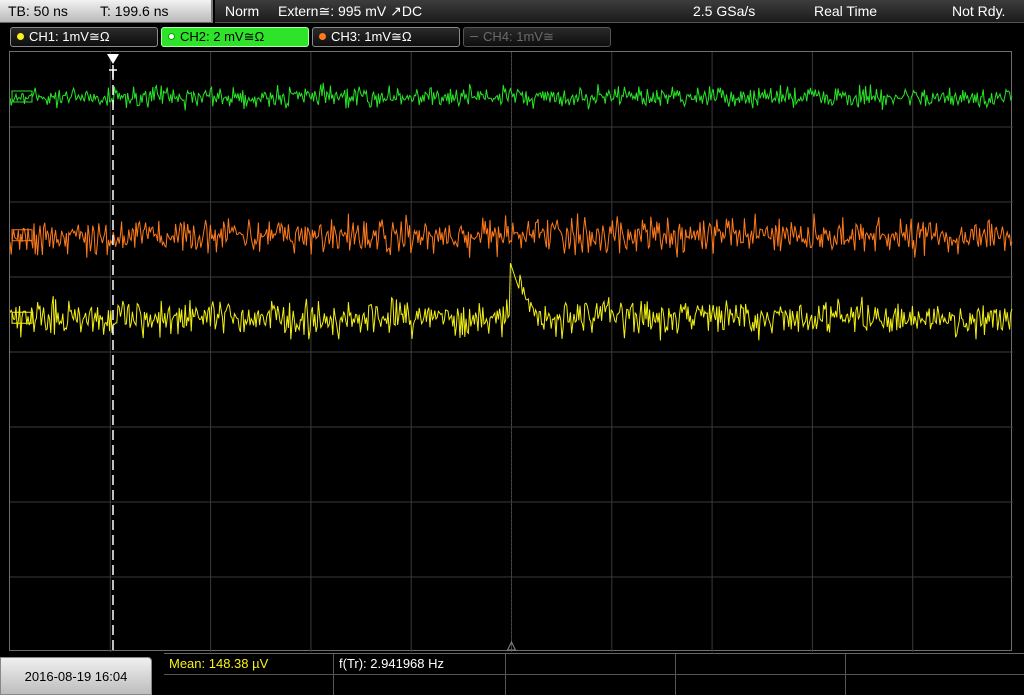 The width and height of the screenshot is (1024, 695). I want to click on trigger-time-label: T: 199.6 ns, so click(134, 11).